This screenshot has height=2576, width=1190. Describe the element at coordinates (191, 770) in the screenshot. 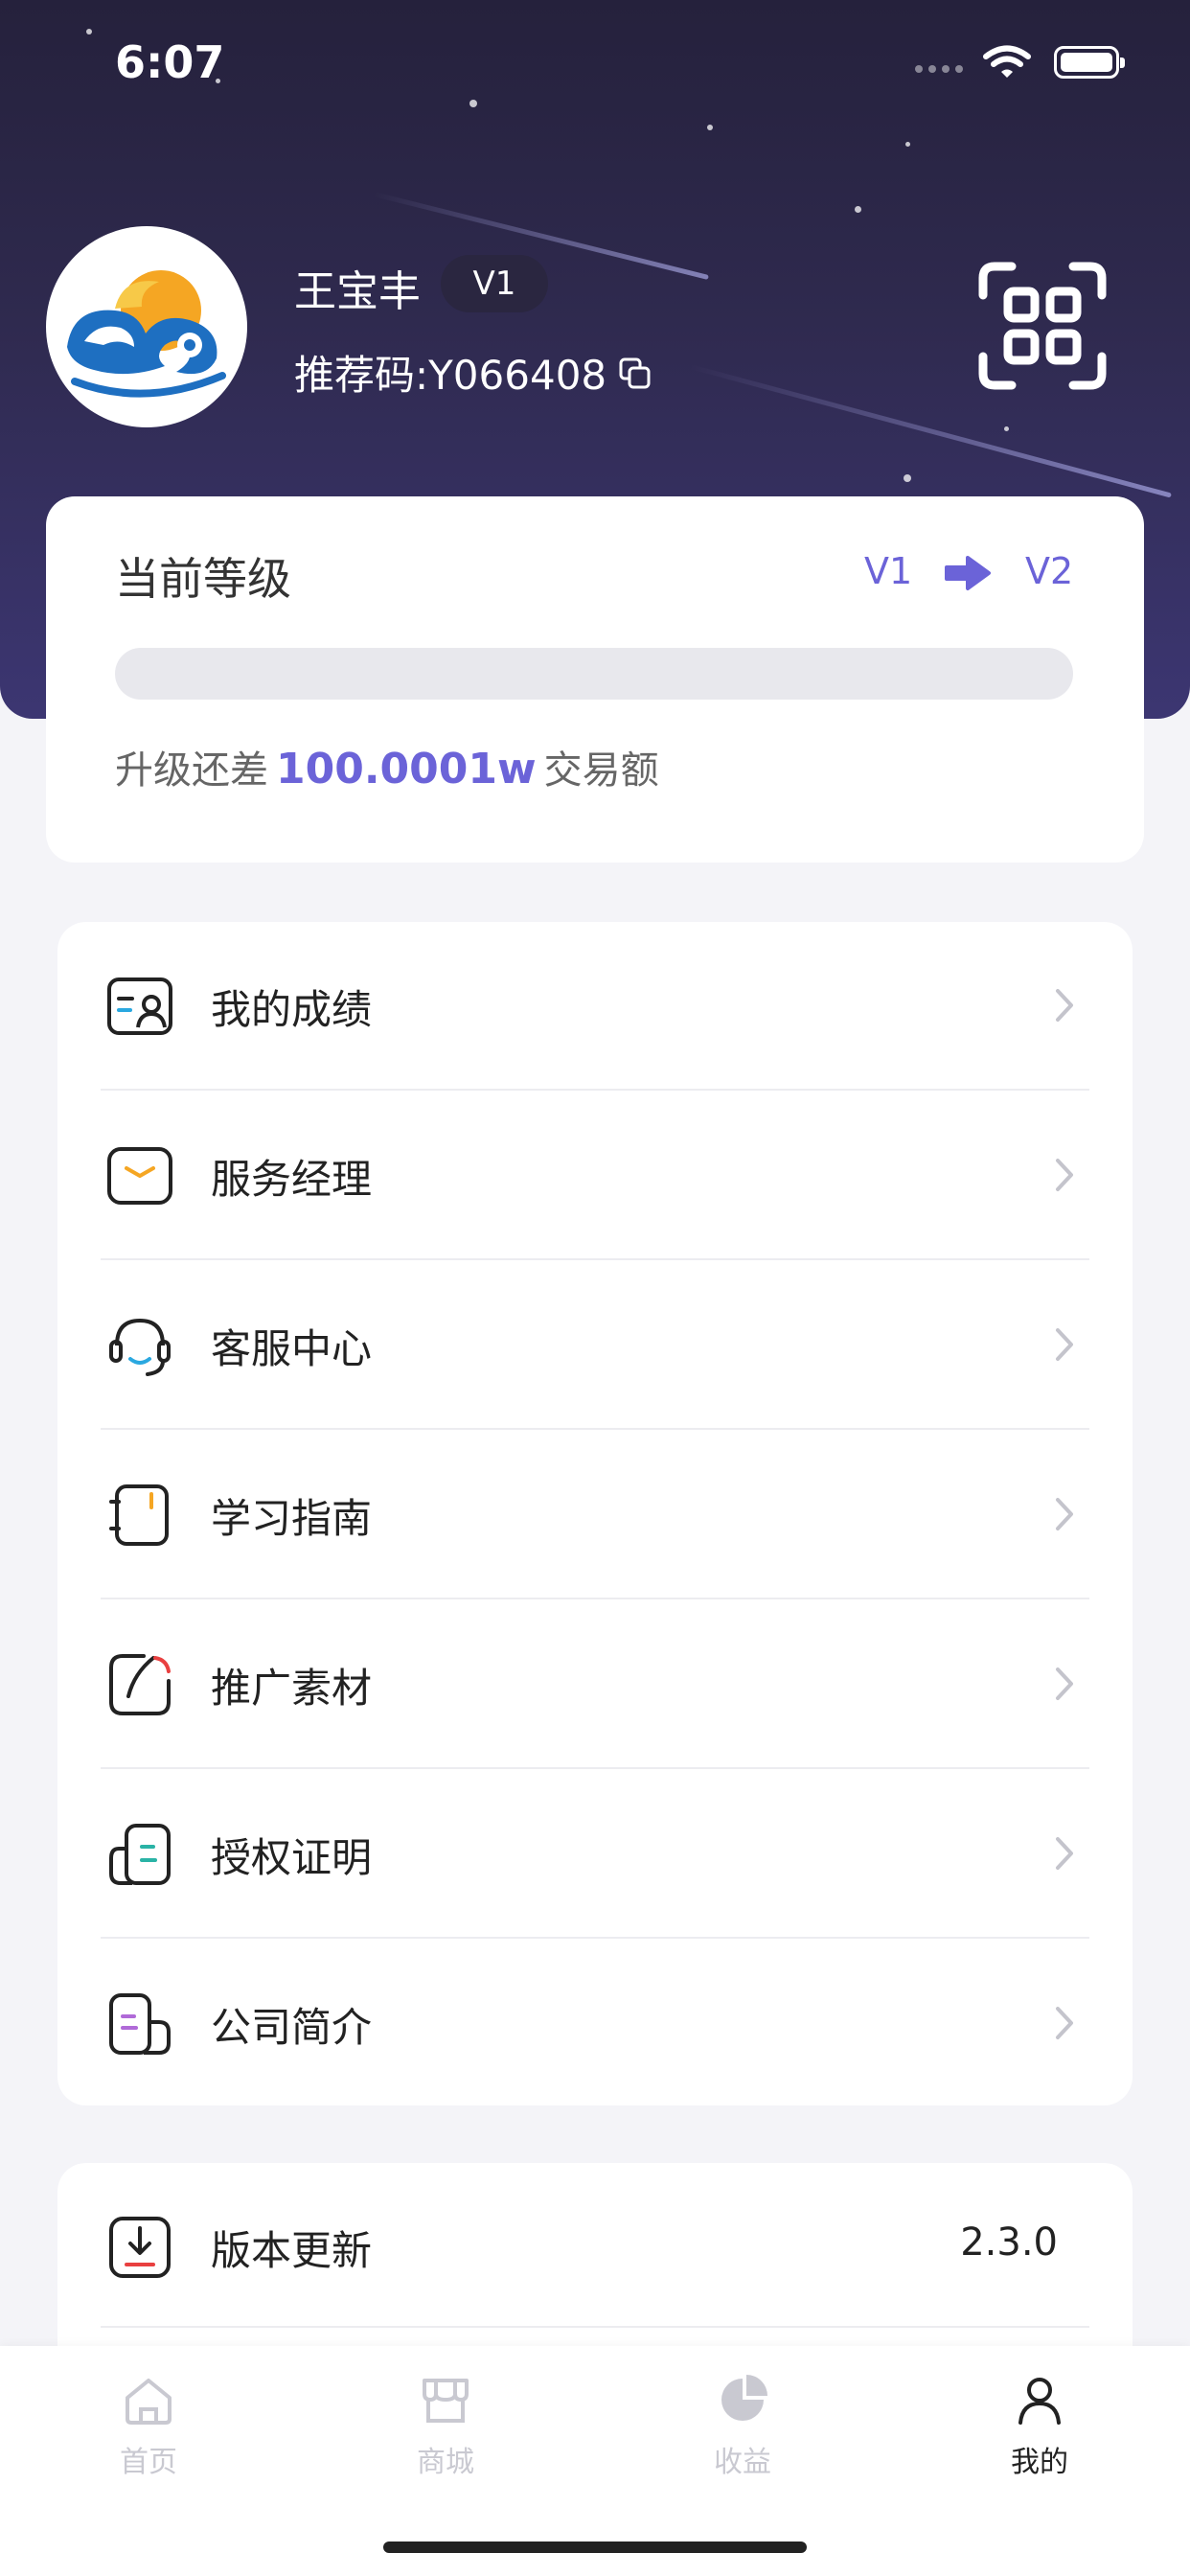

I see `upgrade-need-prefix: 升级还差` at that location.